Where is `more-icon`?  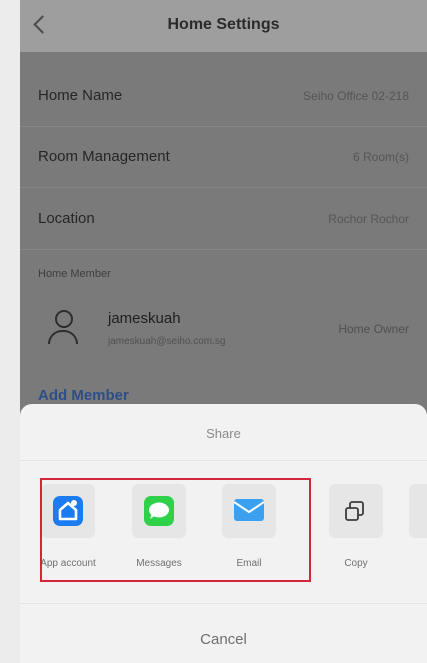
more-icon is located at coordinates (418, 511).